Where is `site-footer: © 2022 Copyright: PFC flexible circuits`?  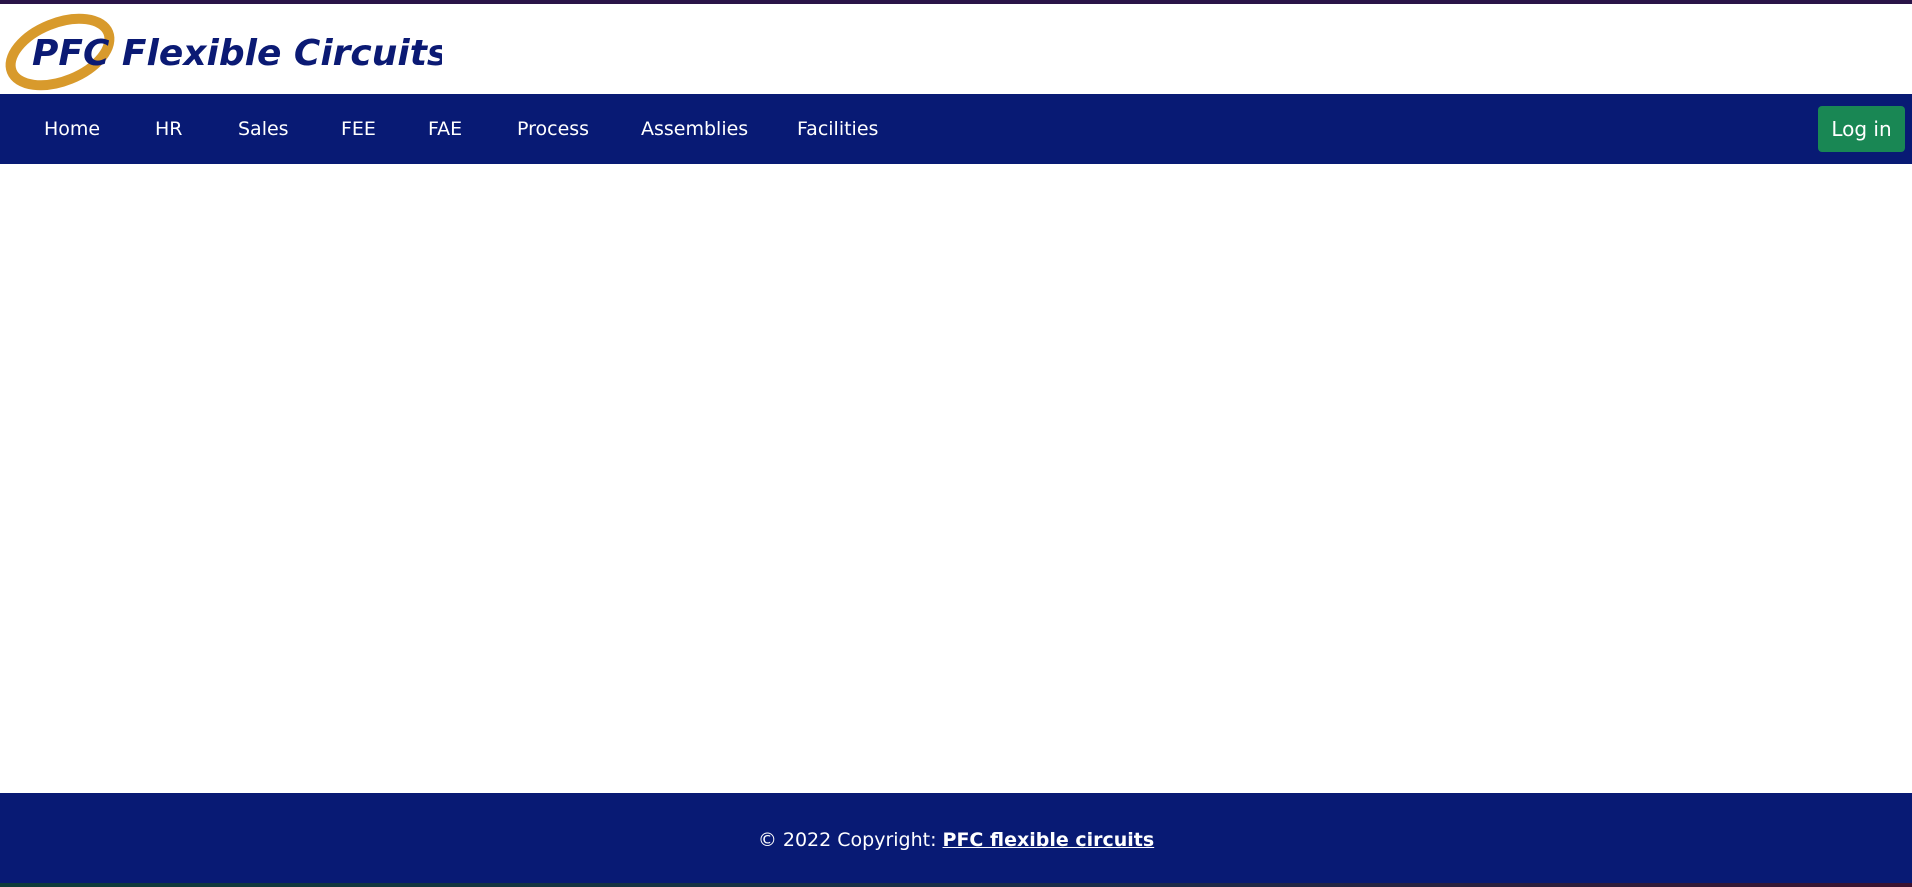 site-footer: © 2022 Copyright: PFC flexible circuits is located at coordinates (956, 838).